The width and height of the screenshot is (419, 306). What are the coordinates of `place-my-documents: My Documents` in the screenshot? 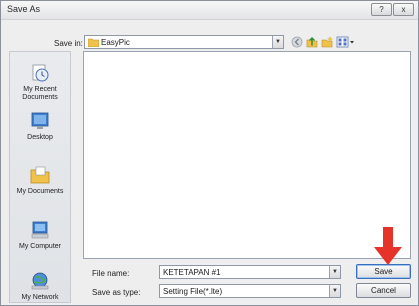 It's located at (40, 180).